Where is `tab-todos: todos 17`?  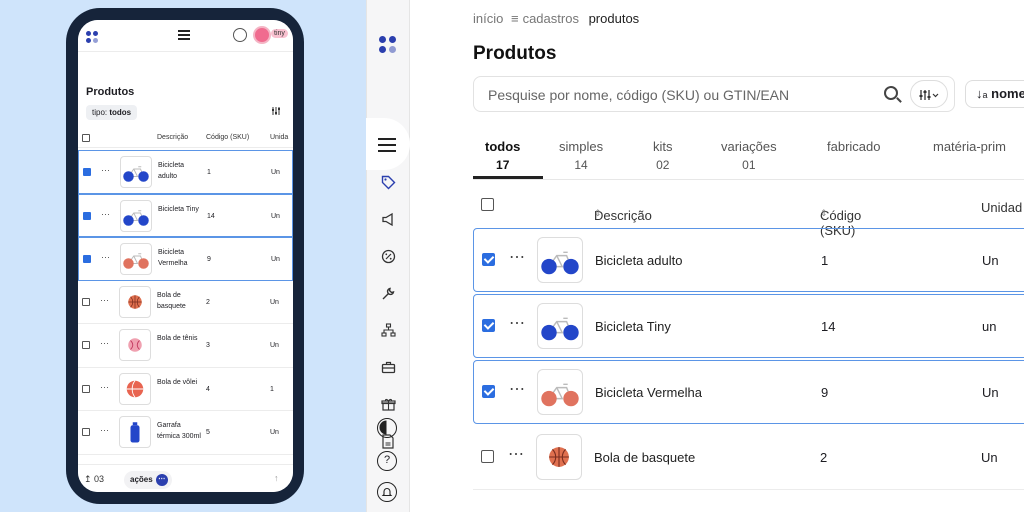
tab-todos: todos 17 is located at coordinates (502, 155).